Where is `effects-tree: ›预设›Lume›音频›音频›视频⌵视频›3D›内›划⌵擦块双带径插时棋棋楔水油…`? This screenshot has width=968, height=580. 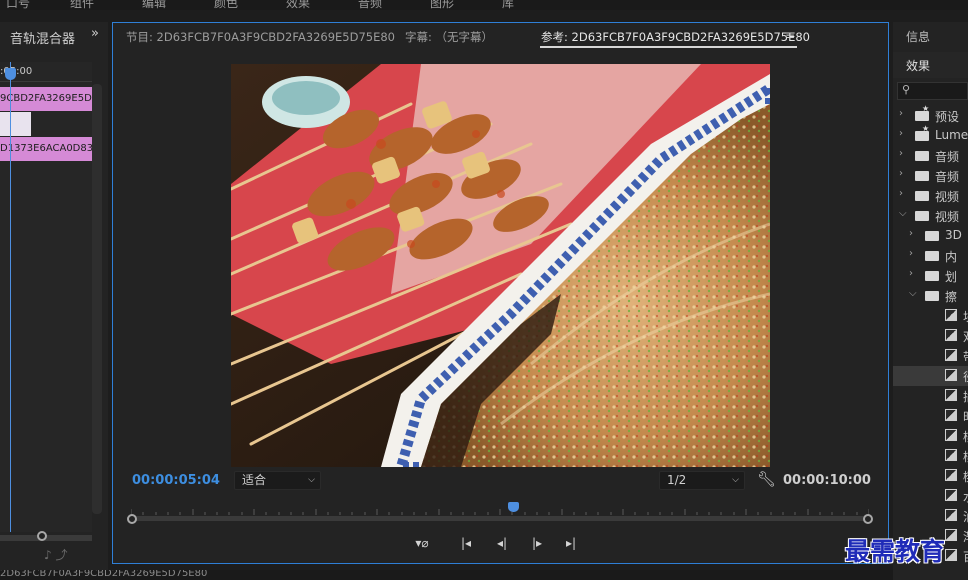 effects-tree: ›预设›Lume›音频›音频›视频⌵视频›3D›内›划⌵擦块双带径插时棋棋楔水油… is located at coordinates (930, 335).